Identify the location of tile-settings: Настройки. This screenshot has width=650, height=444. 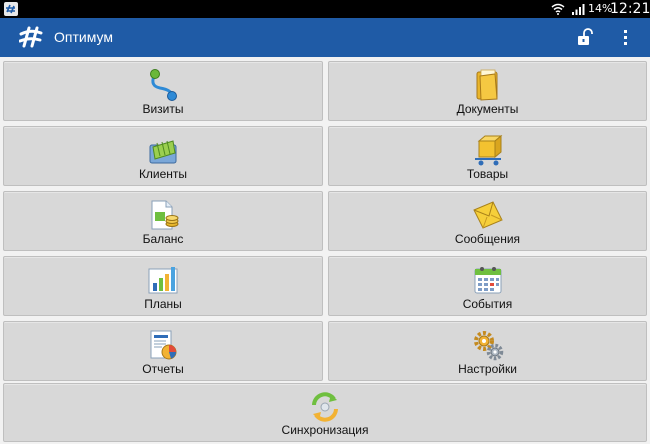
(487, 351).